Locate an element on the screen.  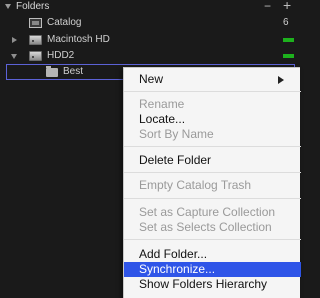
folders-title: Folders is located at coordinates (33, 6).